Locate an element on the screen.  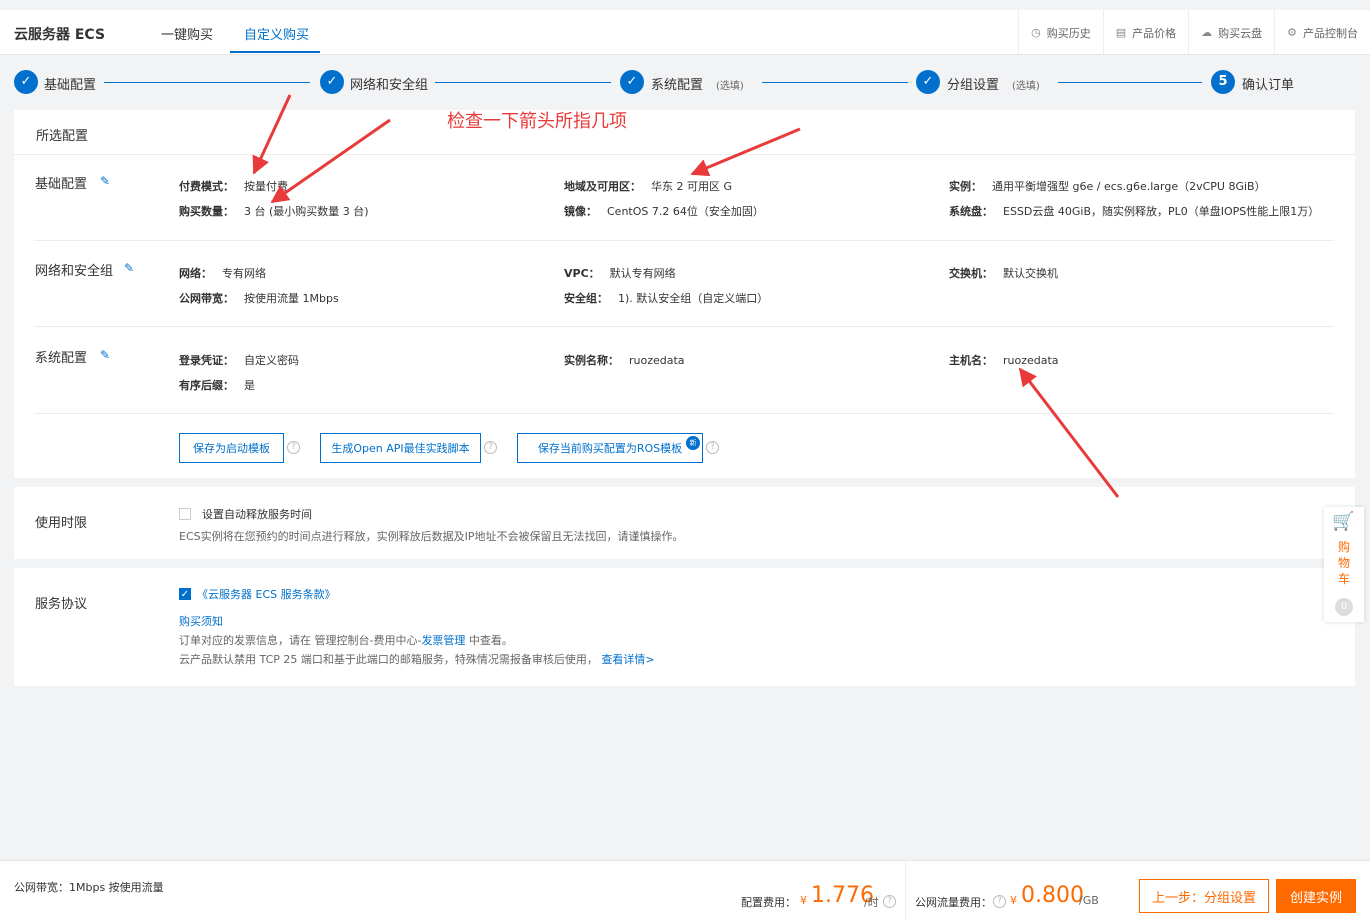
section-system-label: 系统配置 is located at coordinates (61, 358).